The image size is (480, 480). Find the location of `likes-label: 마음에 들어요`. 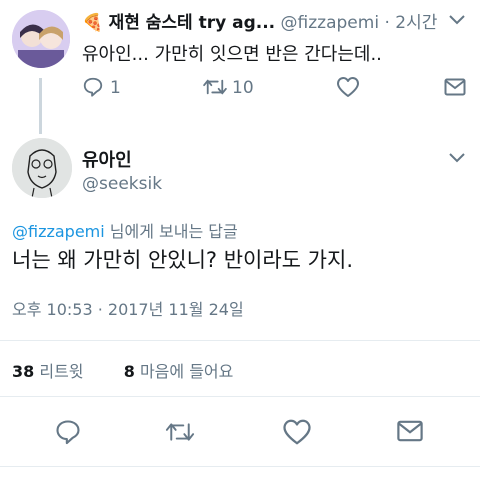

likes-label: 마음에 들어요 is located at coordinates (186, 371).